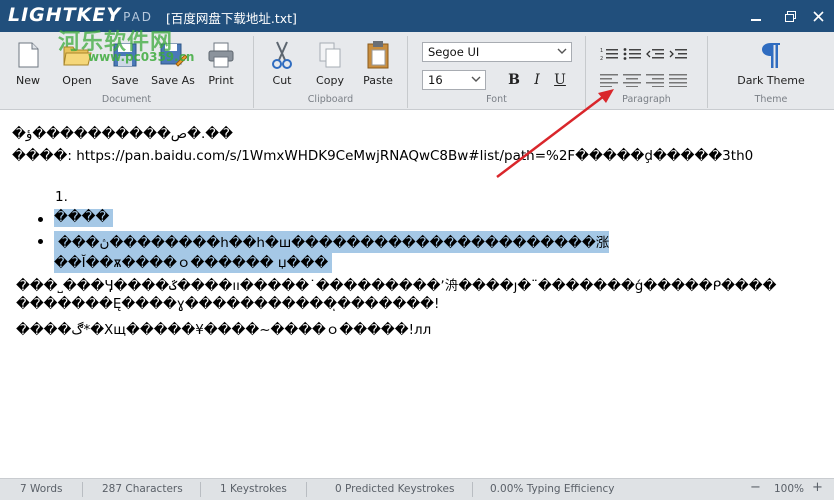  I want to click on app-logo: LIGHTKEY PAD, so click(80, 15).